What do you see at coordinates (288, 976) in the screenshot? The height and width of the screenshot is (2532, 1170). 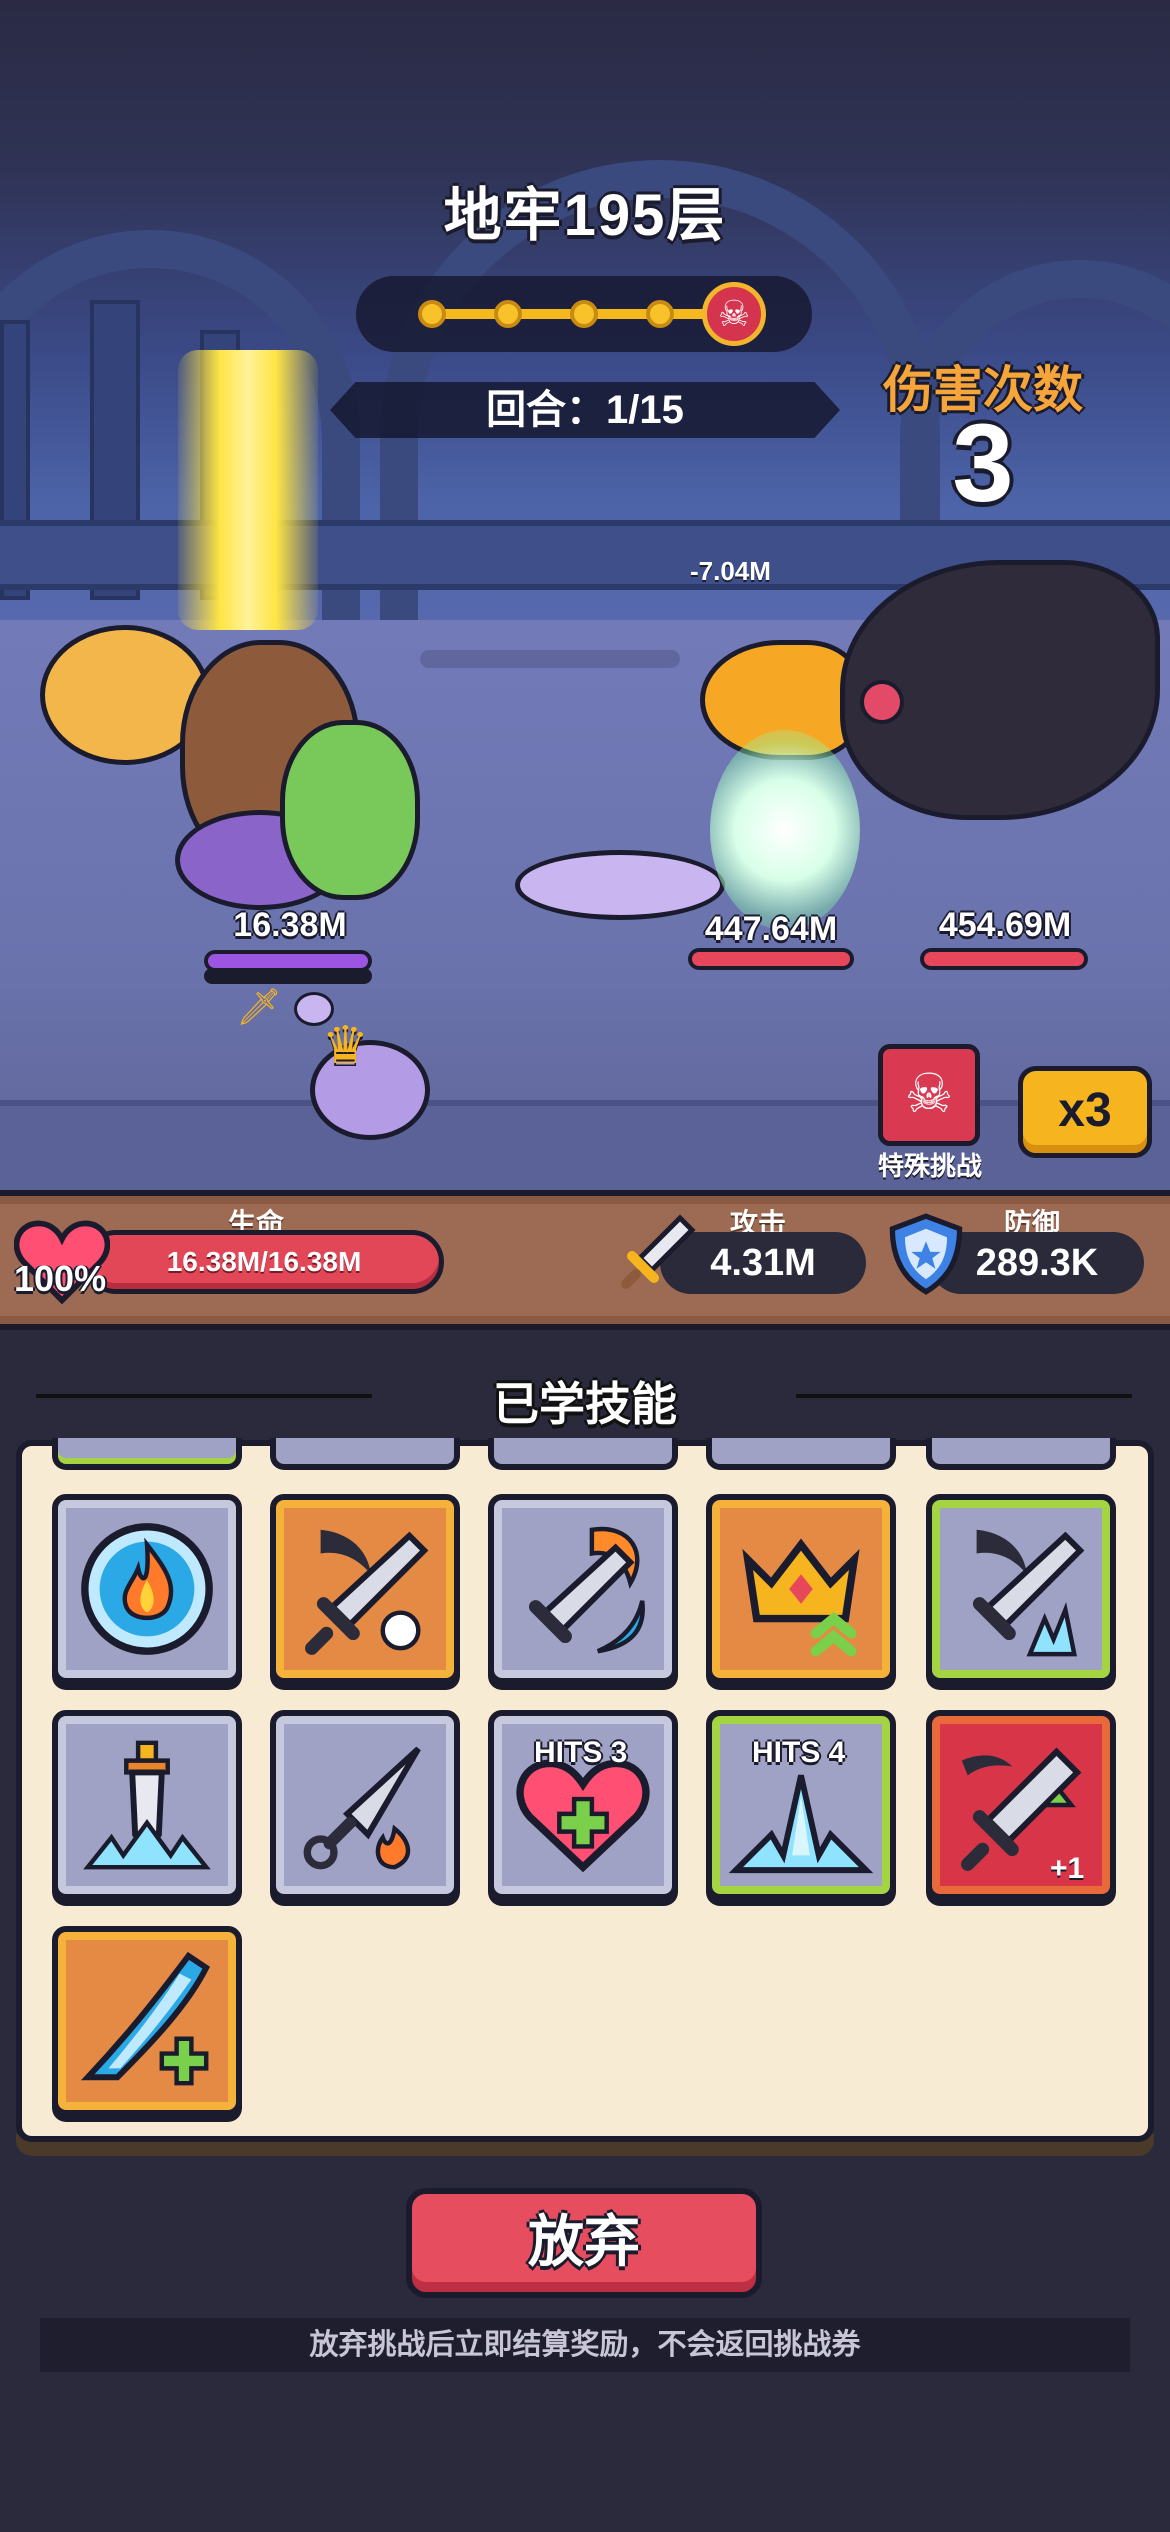 I see `player-shield-bar` at bounding box center [288, 976].